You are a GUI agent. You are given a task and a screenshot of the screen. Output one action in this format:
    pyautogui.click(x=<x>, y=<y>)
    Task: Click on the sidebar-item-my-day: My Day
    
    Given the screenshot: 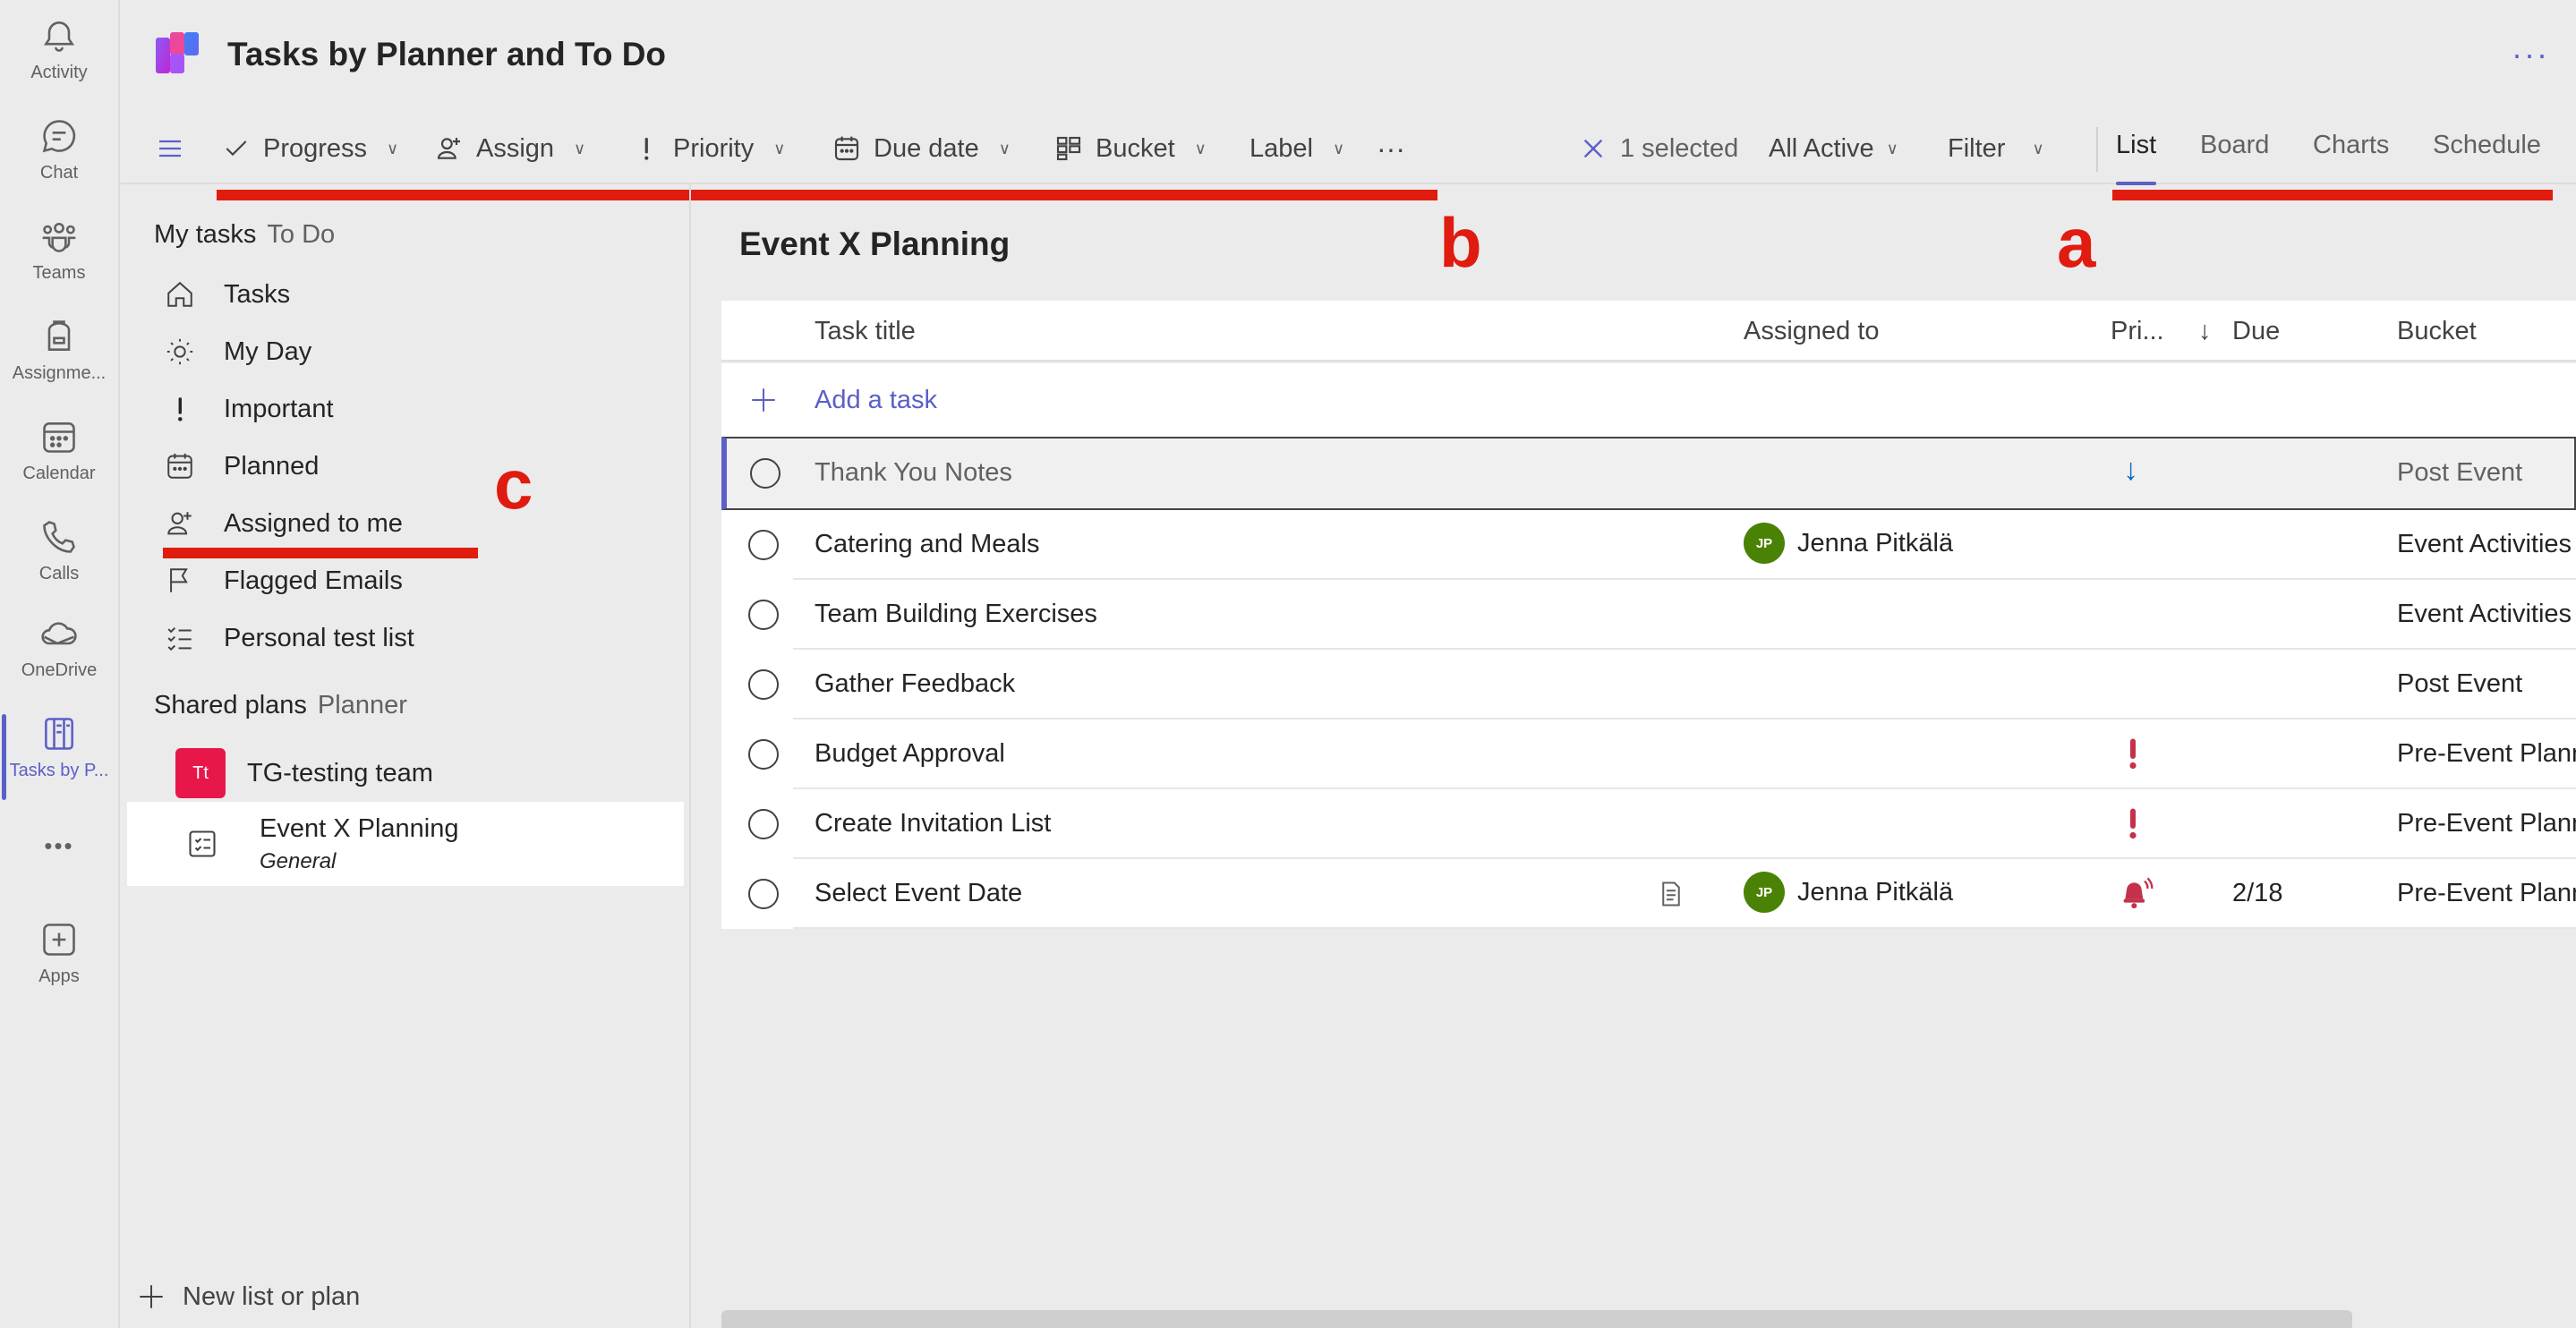 What is the action you would take?
    pyautogui.click(x=415, y=352)
    